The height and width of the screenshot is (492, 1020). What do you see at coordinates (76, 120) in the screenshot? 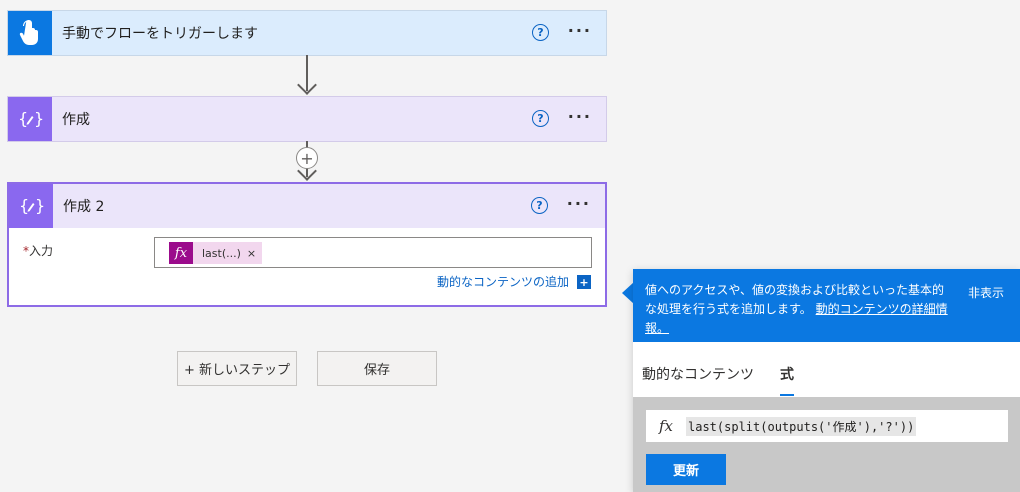
I see `compose-title: 作成` at bounding box center [76, 120].